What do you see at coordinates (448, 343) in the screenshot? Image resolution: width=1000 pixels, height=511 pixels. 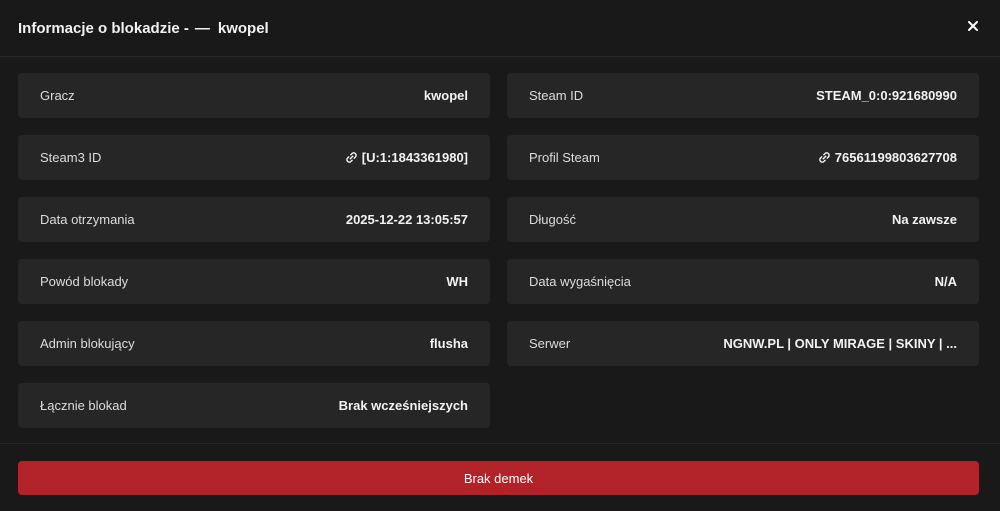 I see `row-value: flusha` at bounding box center [448, 343].